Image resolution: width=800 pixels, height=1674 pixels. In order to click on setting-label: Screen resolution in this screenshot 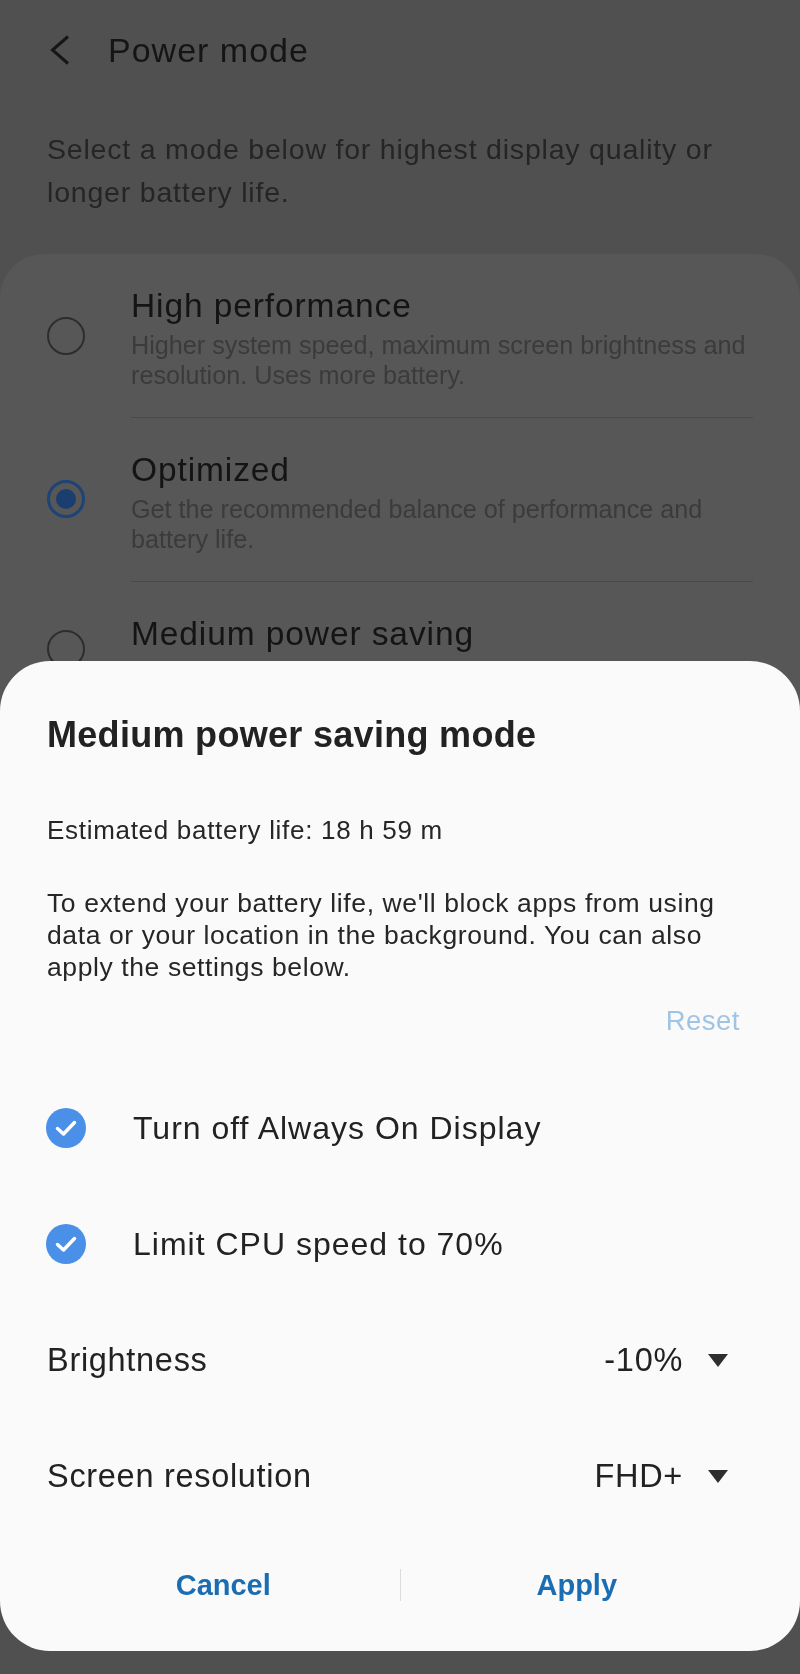, I will do `click(179, 1476)`.